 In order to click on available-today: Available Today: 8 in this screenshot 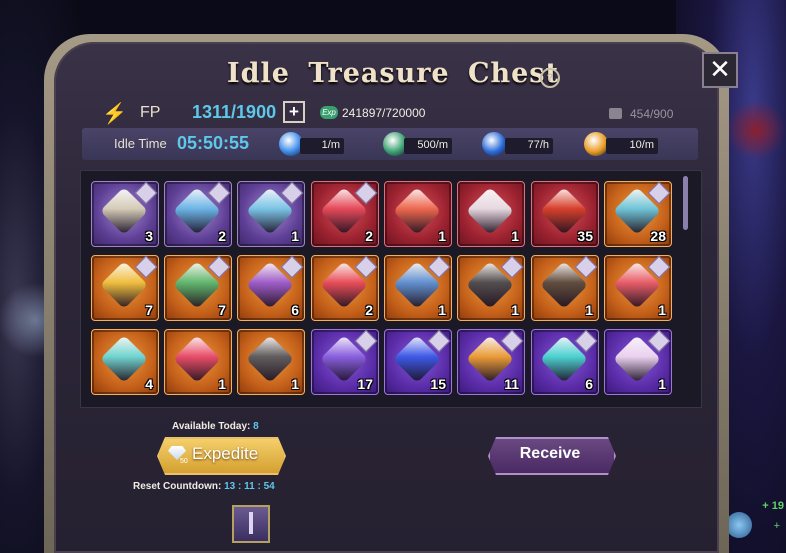, I will do `click(215, 426)`.